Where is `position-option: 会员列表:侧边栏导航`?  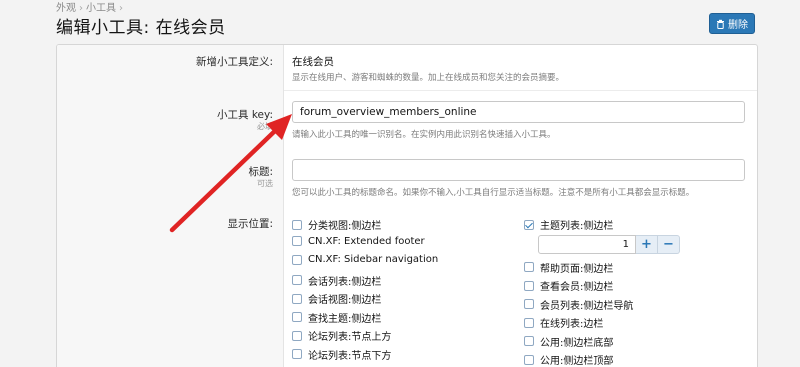 position-option: 会员列表:侧边栏导航 is located at coordinates (578, 304).